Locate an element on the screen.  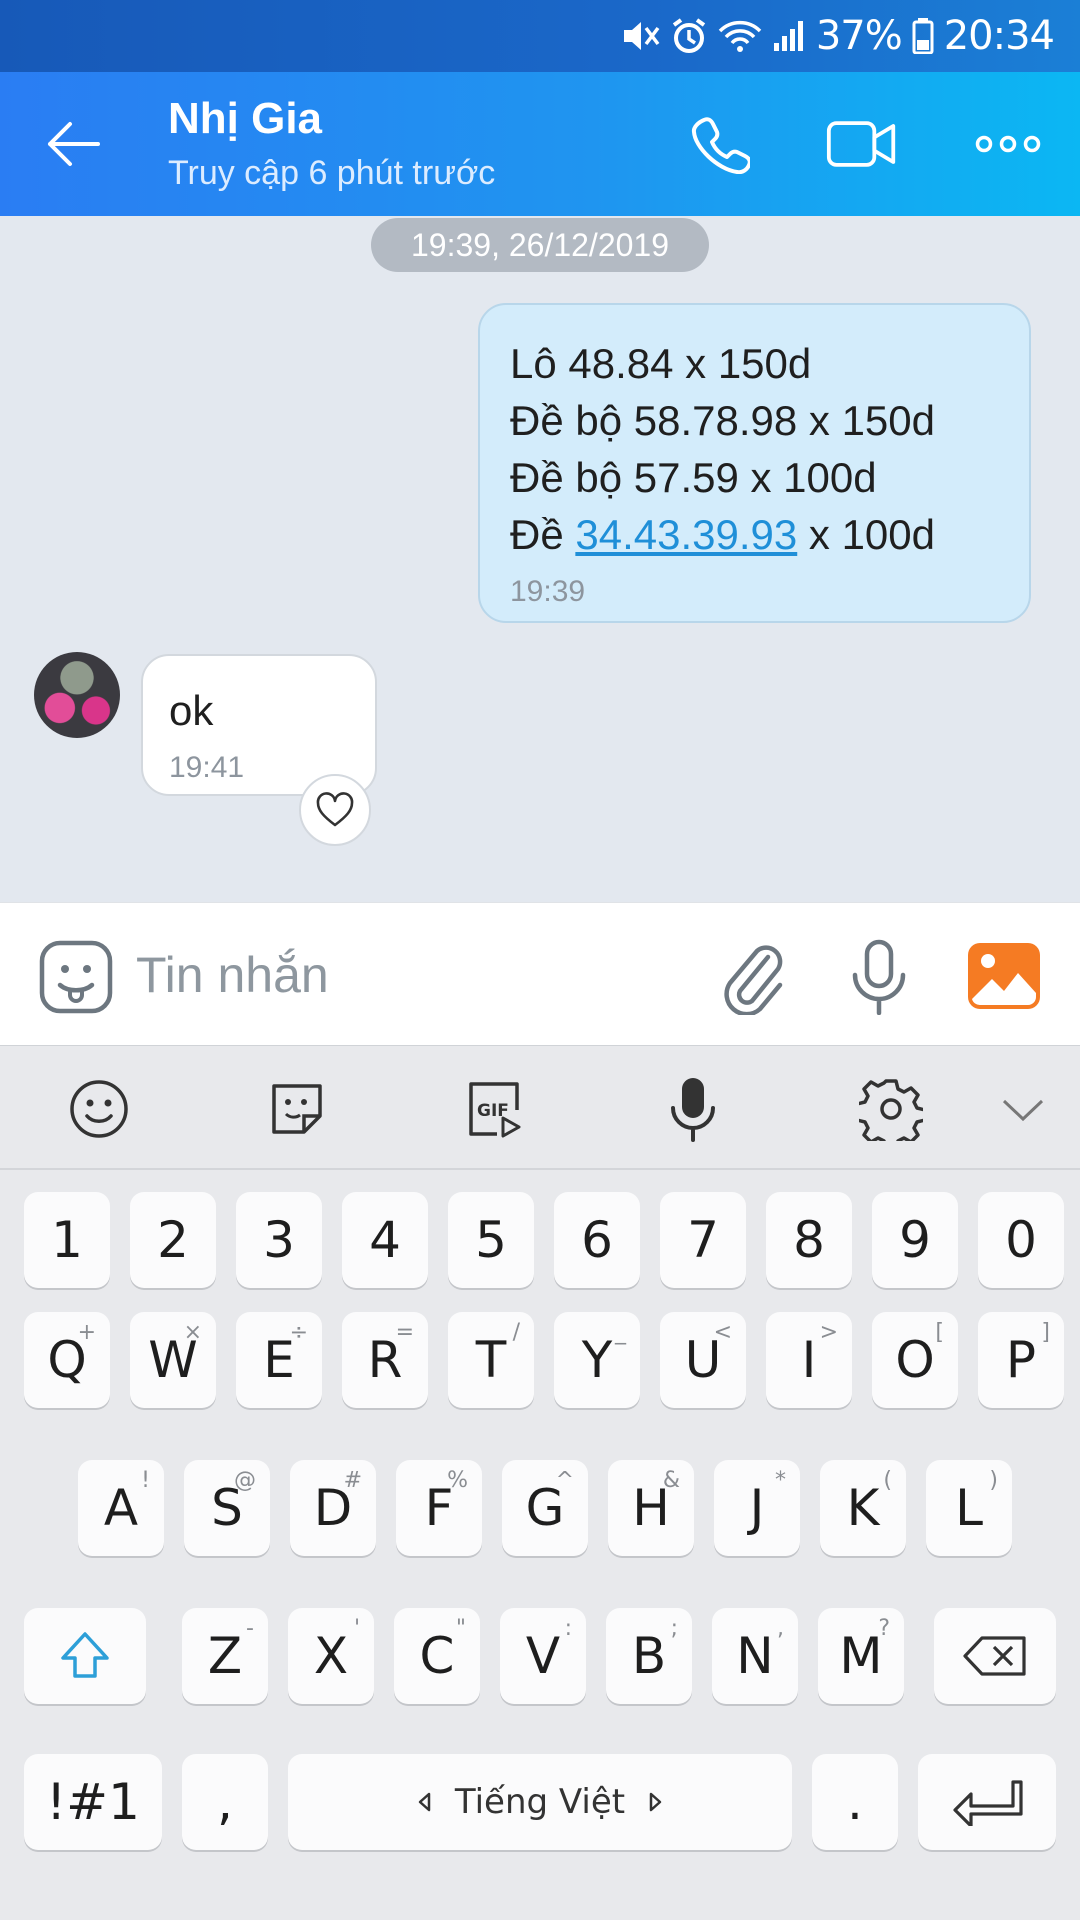
key-label: 6 is located at coordinates (597, 1240).